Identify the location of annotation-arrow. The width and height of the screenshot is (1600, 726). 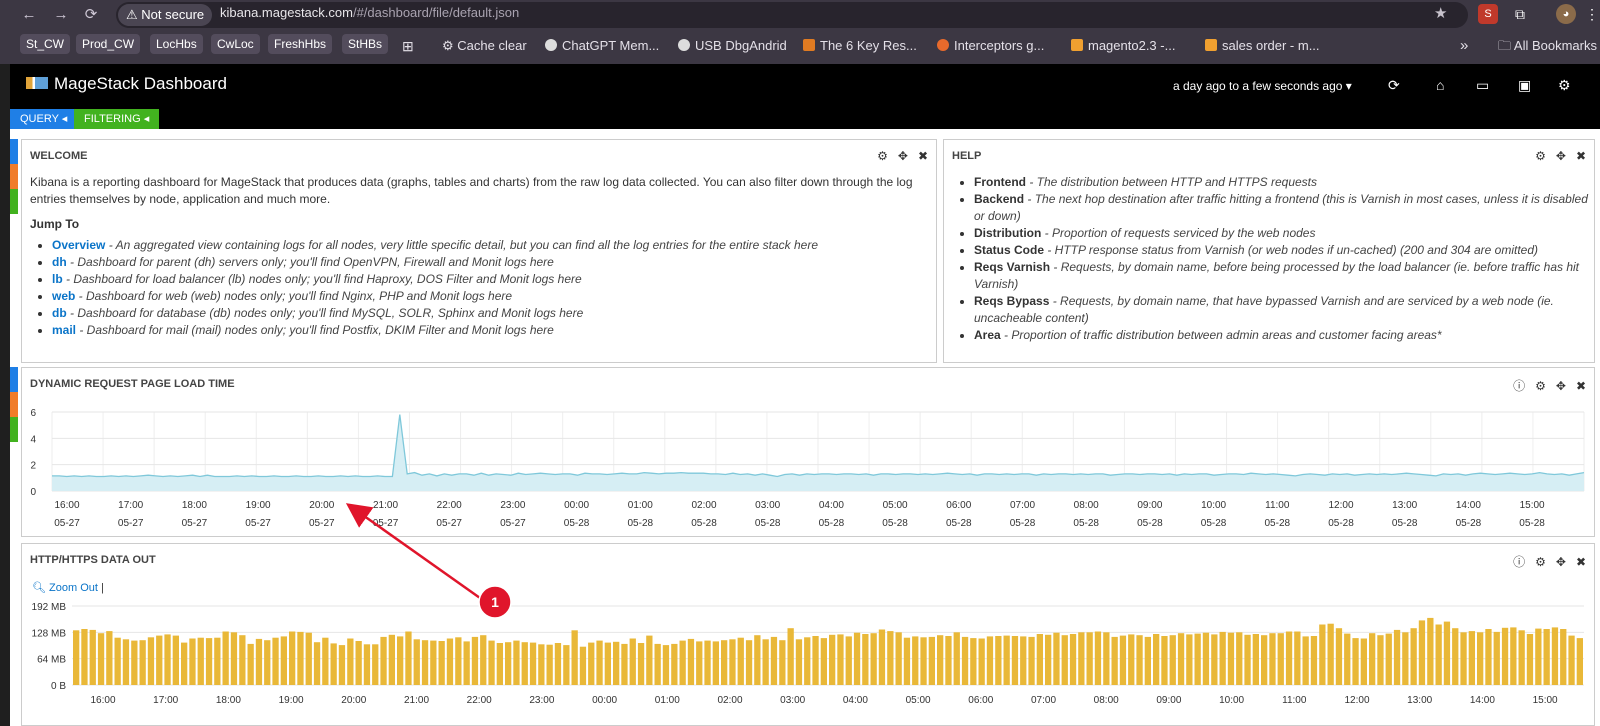
(413, 551).